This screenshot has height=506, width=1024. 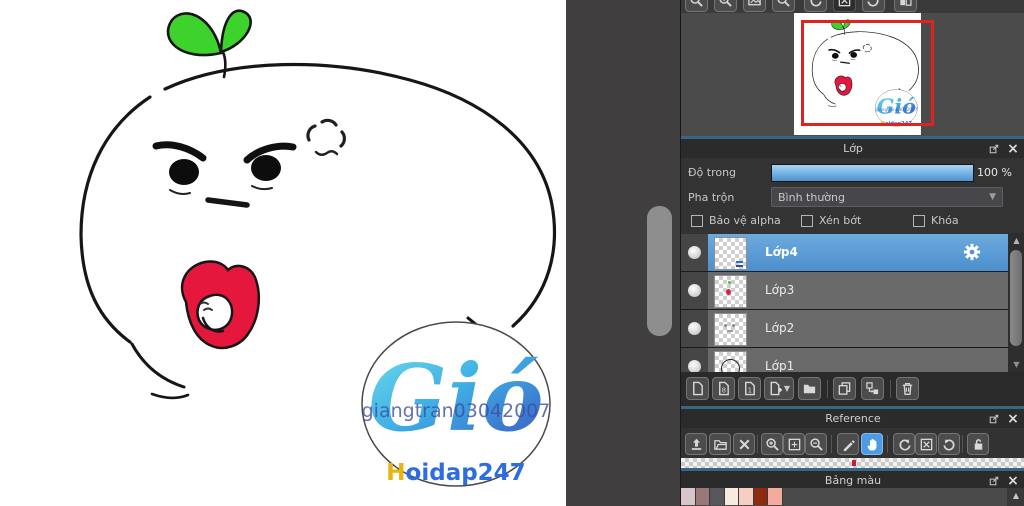 I want to click on layer-list: Lớp4 Lớp3 Lớp2 Lớp1 ▲ ▼, so click(x=852, y=302).